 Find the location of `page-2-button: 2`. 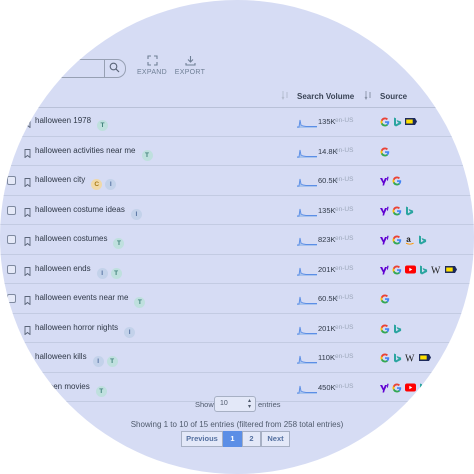

page-2-button: 2 is located at coordinates (251, 439).